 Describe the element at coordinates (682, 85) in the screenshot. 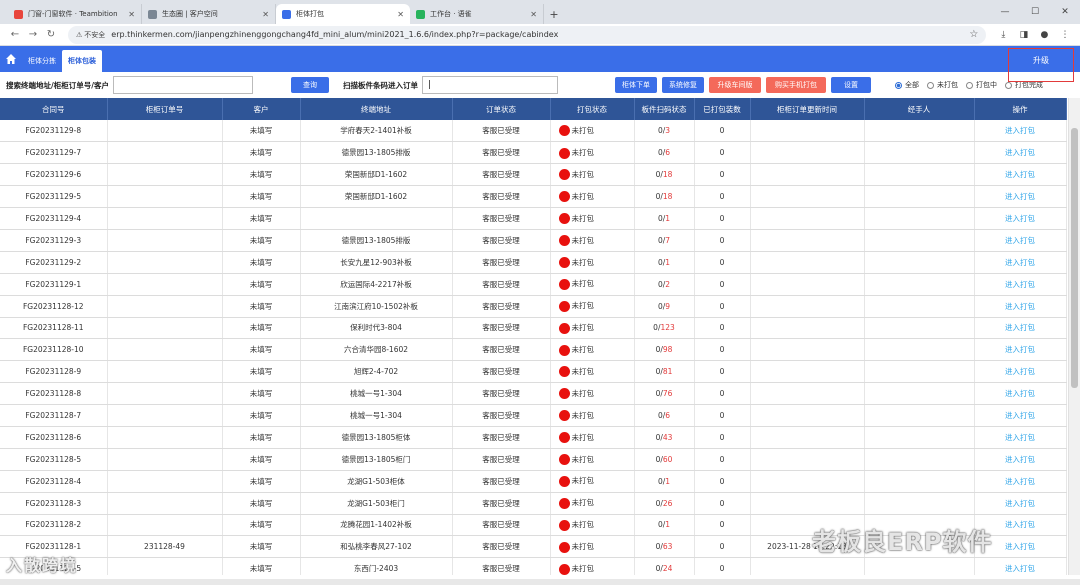

I see `system-repair-button: 系统修复` at that location.